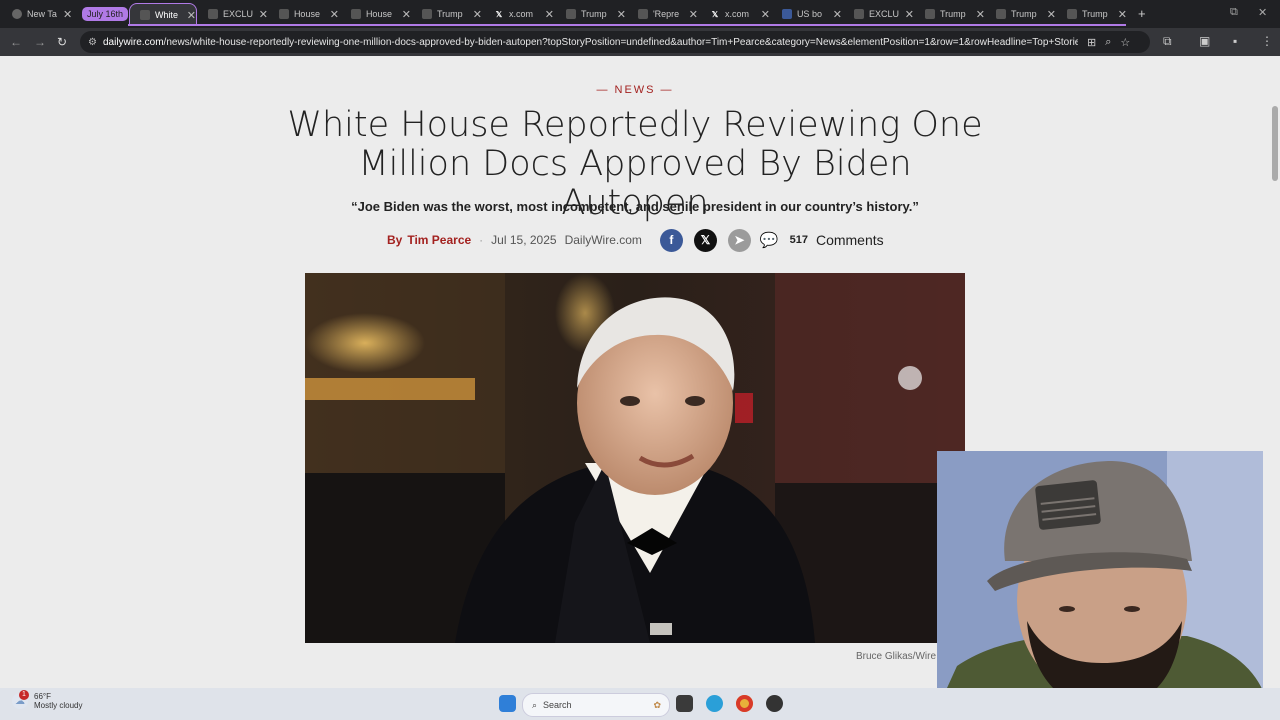 The image size is (1280, 720). What do you see at coordinates (507, 703) in the screenshot?
I see `windows-start-icon` at bounding box center [507, 703].